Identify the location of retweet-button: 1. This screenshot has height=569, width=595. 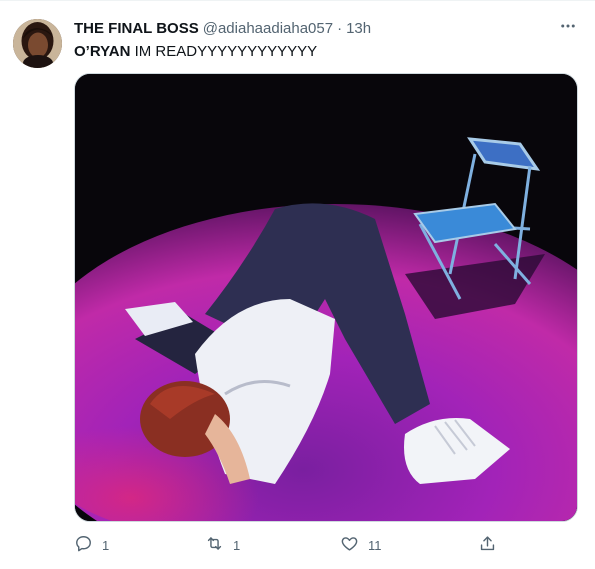
(222, 545).